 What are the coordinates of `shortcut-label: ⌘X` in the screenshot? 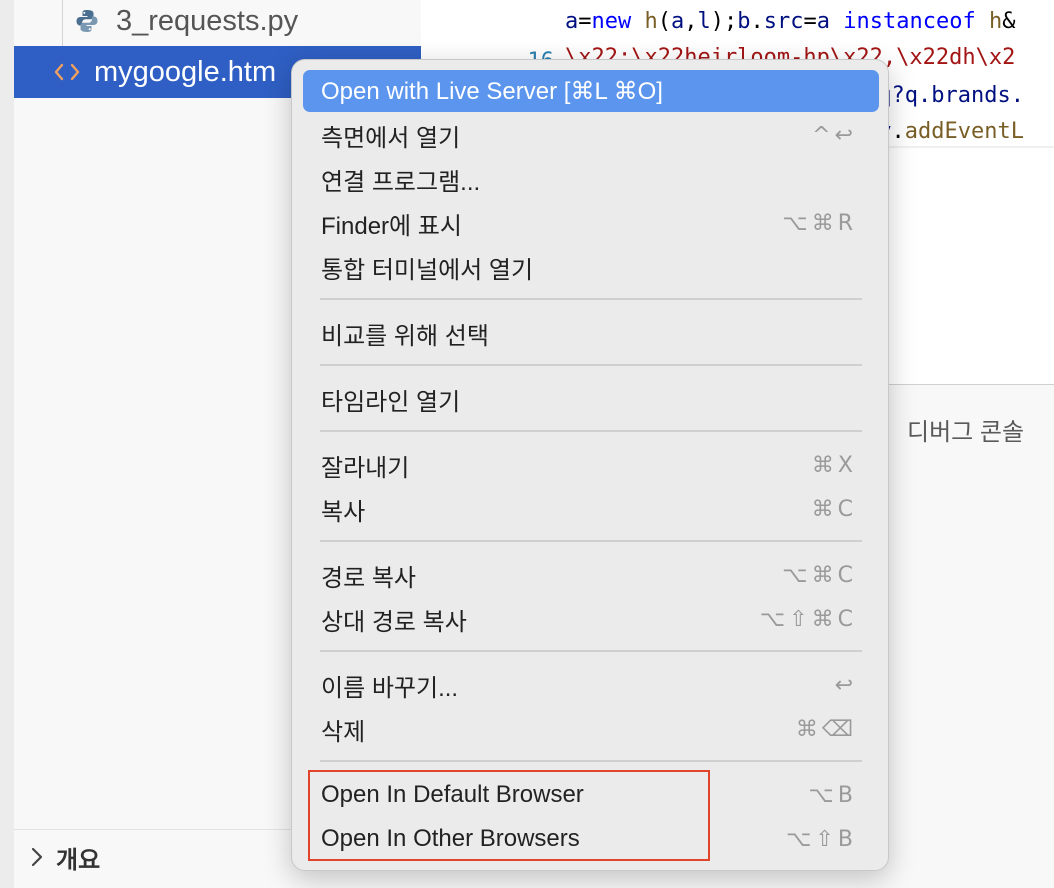 It's located at (834, 465).